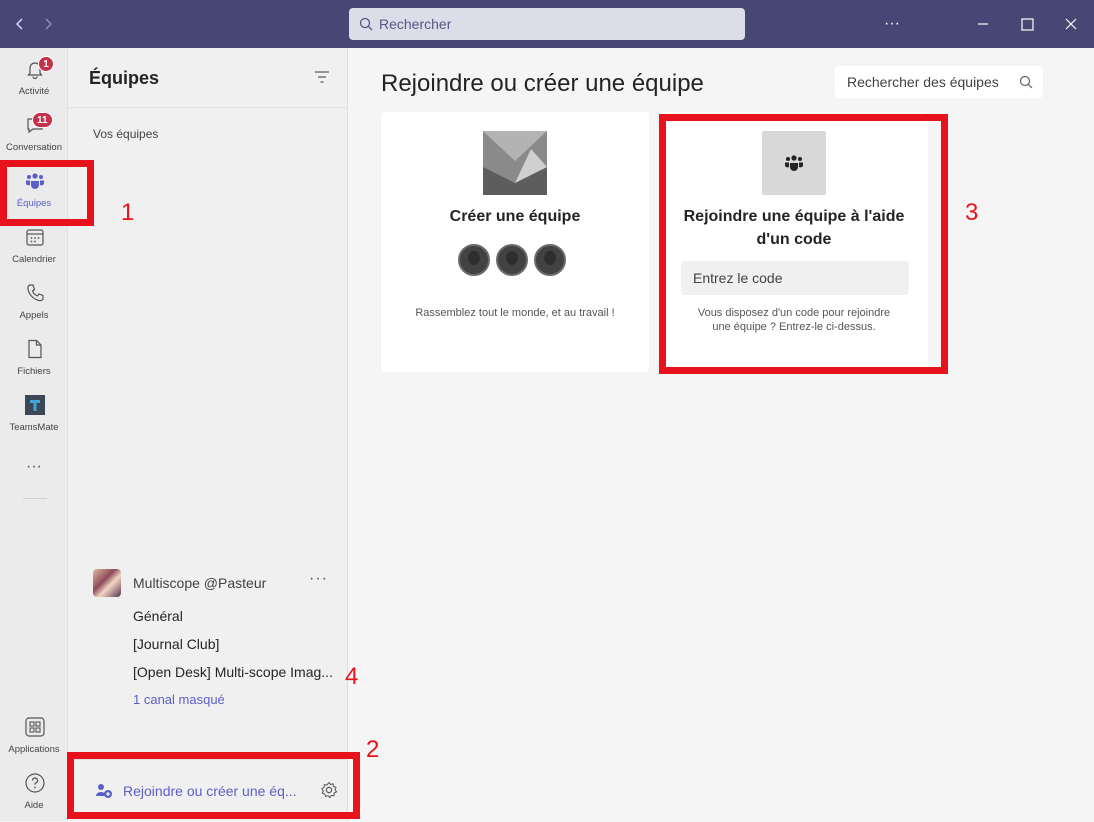 The height and width of the screenshot is (822, 1094). I want to click on rail-item-aide: Aide, so click(34, 794).